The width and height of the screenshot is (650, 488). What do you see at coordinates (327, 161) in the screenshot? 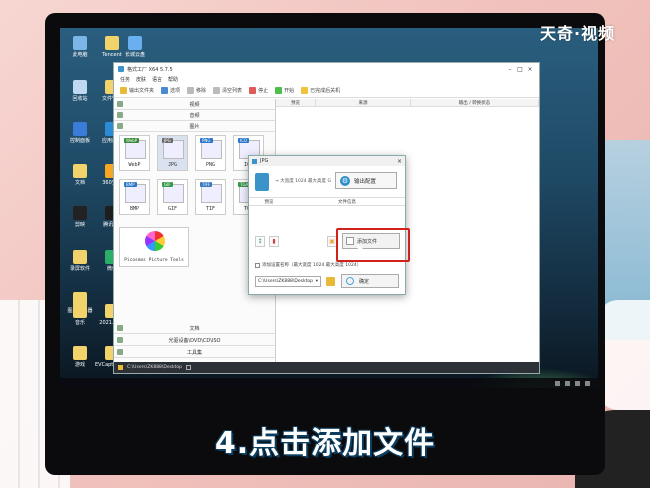
I see `dialog-title-bar: JPG ×` at bounding box center [327, 161].